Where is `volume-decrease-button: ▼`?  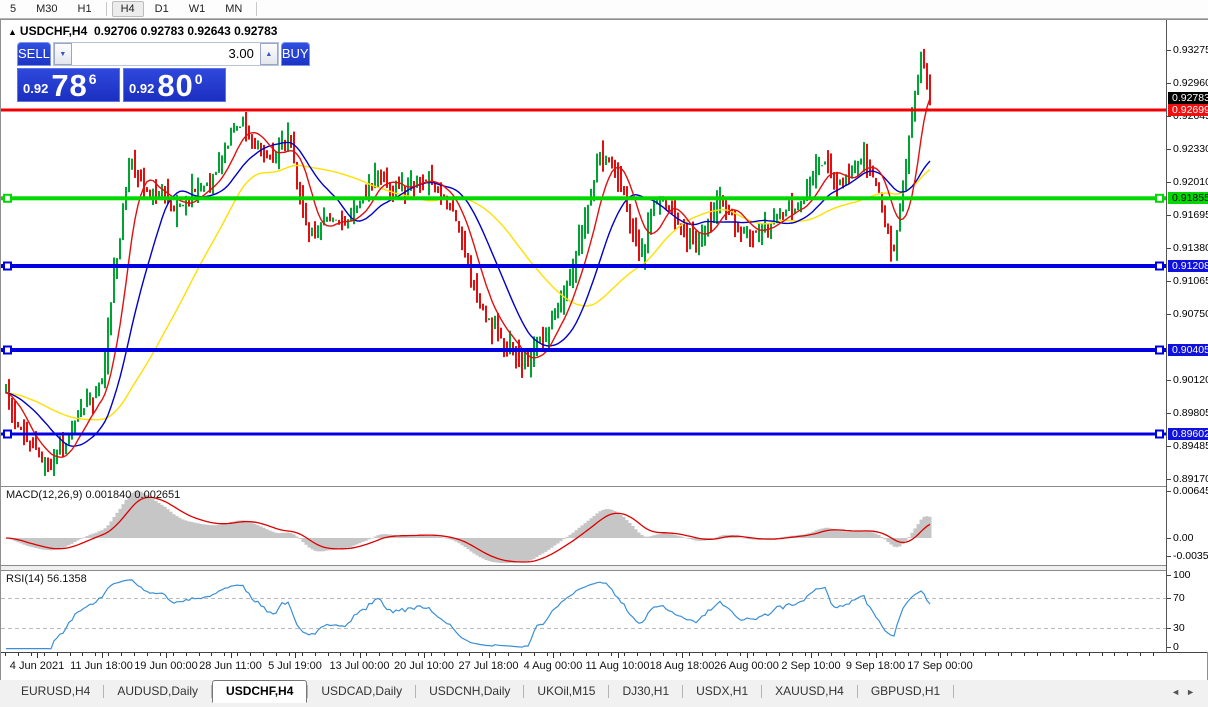 volume-decrease-button: ▼ is located at coordinates (62, 54).